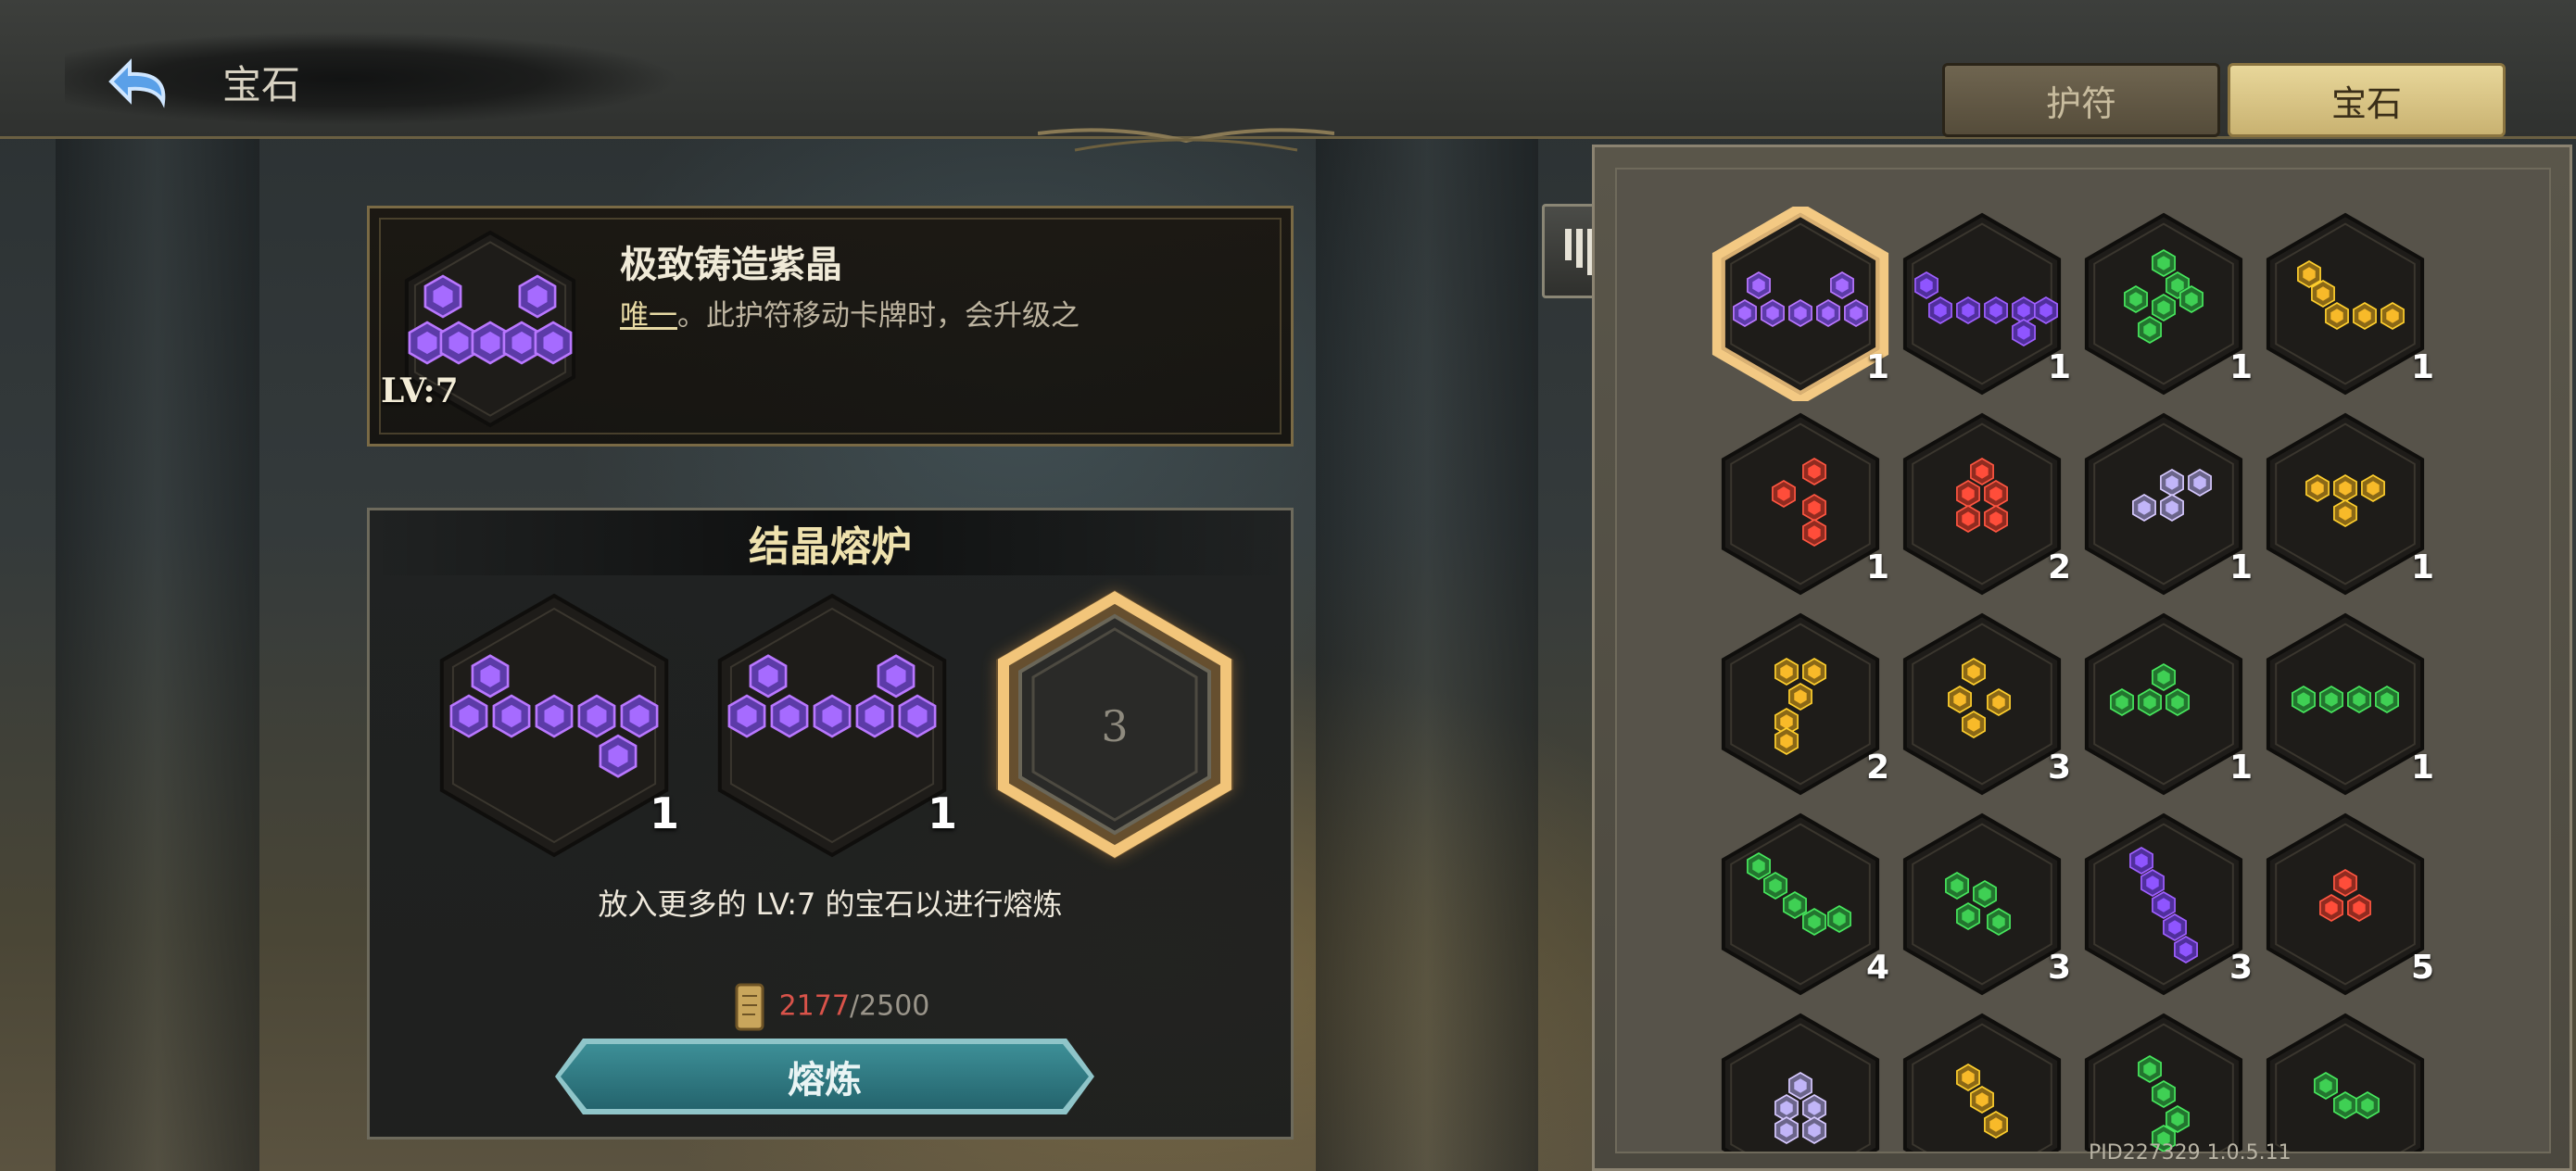 The height and width of the screenshot is (1171, 2576). I want to click on gem-level: LV:7, so click(420, 391).